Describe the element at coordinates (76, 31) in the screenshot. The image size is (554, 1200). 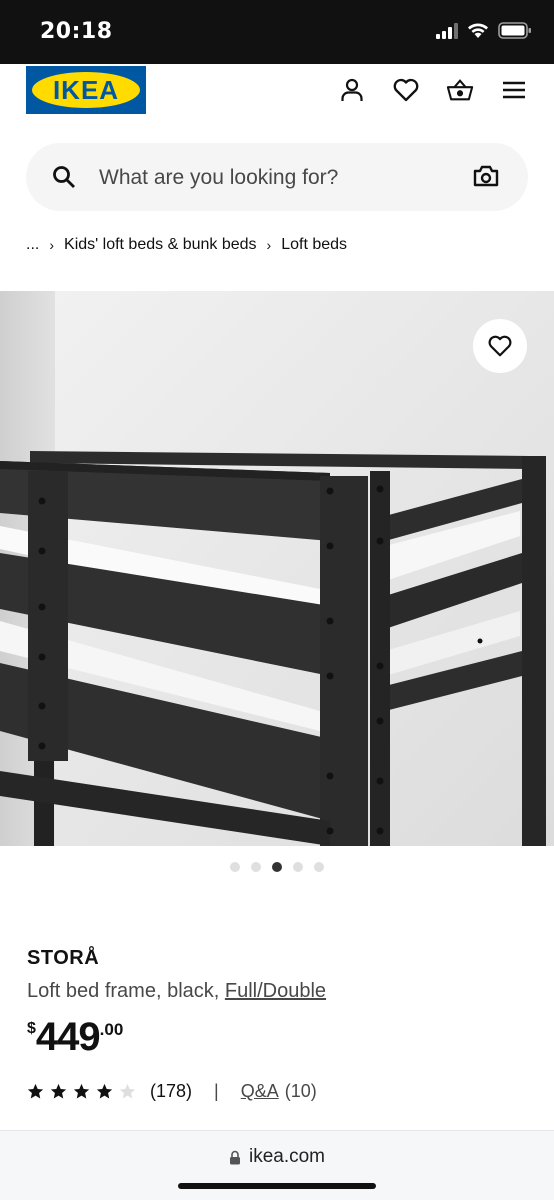
I see `status-time: 20:18` at that location.